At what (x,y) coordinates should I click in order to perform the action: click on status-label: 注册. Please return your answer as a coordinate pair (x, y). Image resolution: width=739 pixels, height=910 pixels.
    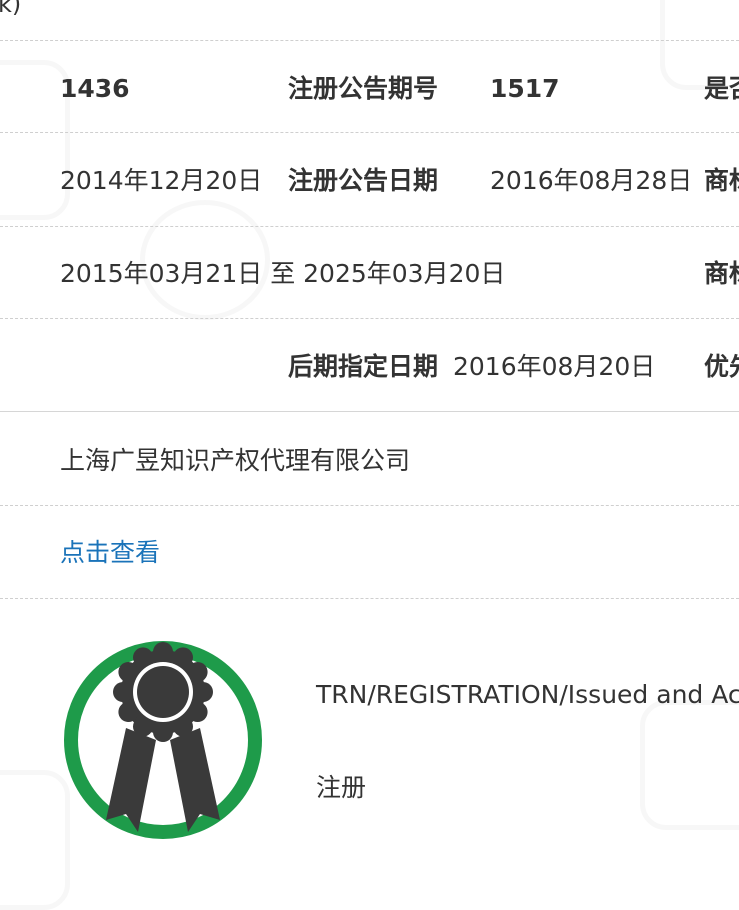
    Looking at the image, I should click on (341, 787).